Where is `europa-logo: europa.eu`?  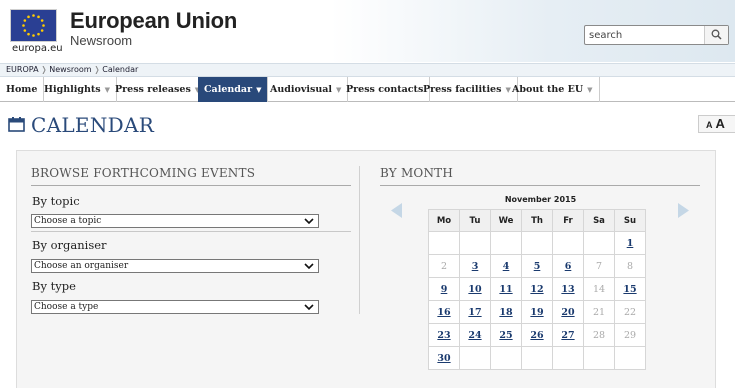 europa-logo: europa.eu is located at coordinates (35, 32).